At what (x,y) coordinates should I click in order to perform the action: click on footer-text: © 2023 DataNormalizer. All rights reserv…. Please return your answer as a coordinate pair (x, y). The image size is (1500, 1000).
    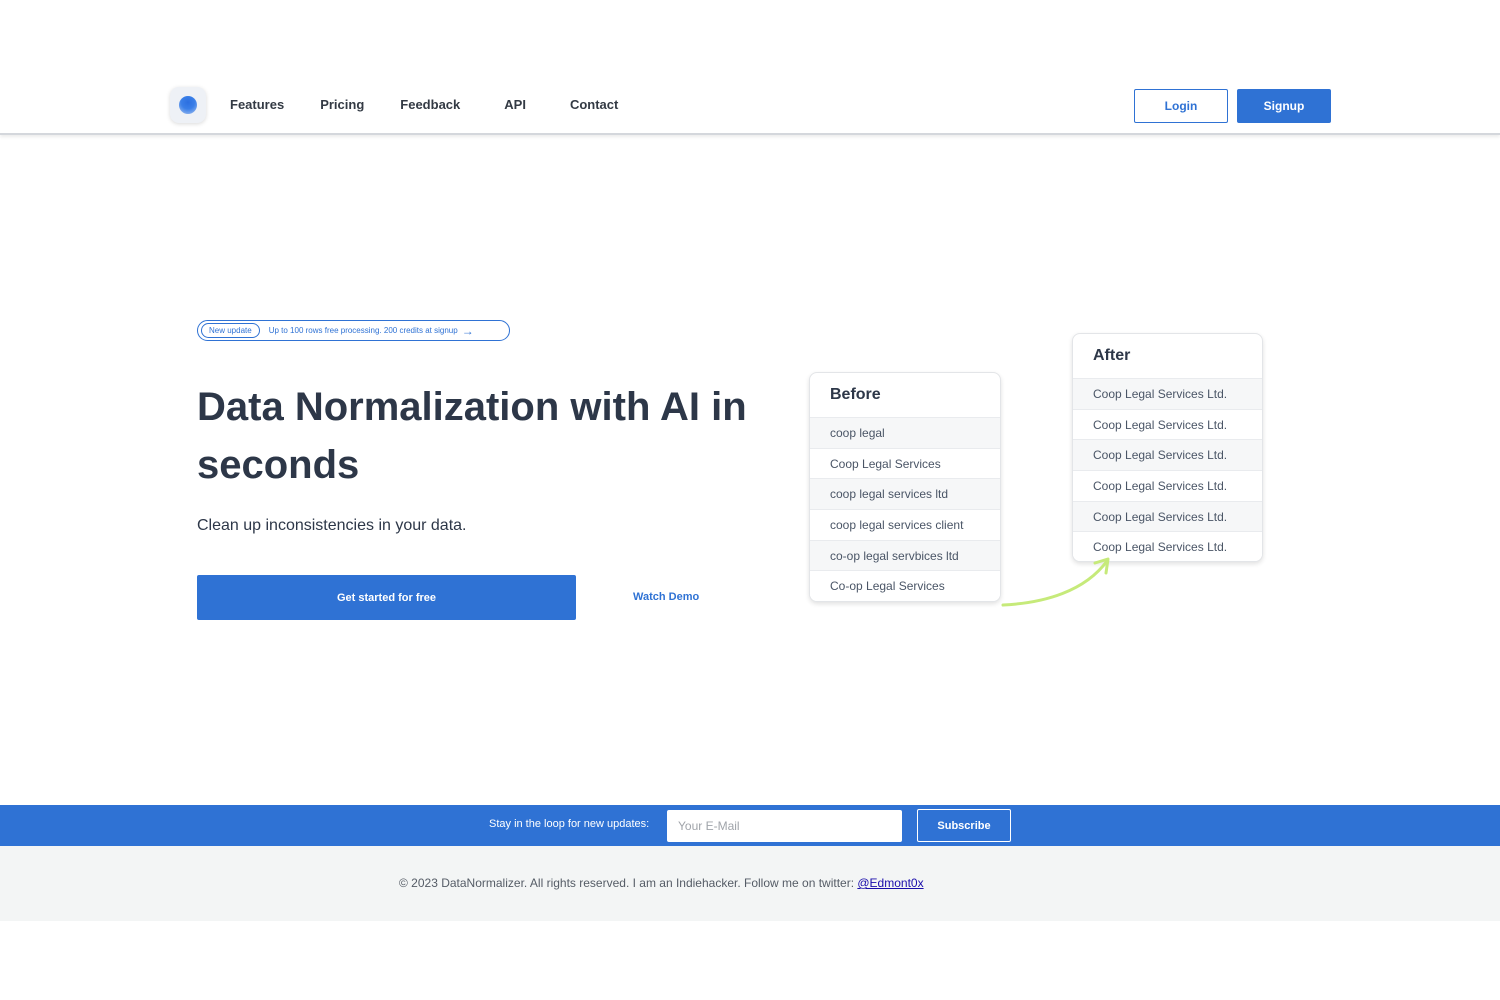
    Looking at the image, I should click on (661, 883).